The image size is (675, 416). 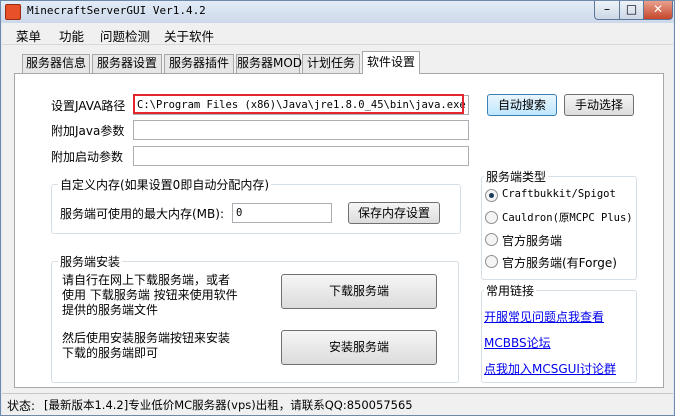 I want to click on install-instructions-1-line-1: 请自行在网上下载服务端，或者, so click(x=146, y=280).